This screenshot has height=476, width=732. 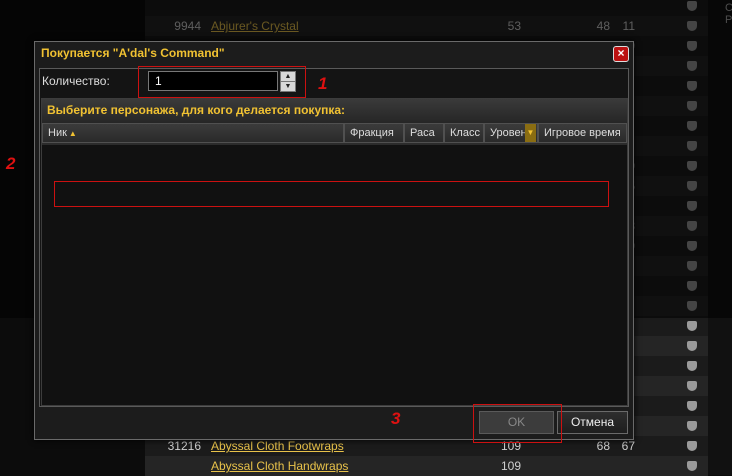 What do you see at coordinates (511, 133) in the screenshot?
I see `column-level: Уровень ▼` at bounding box center [511, 133].